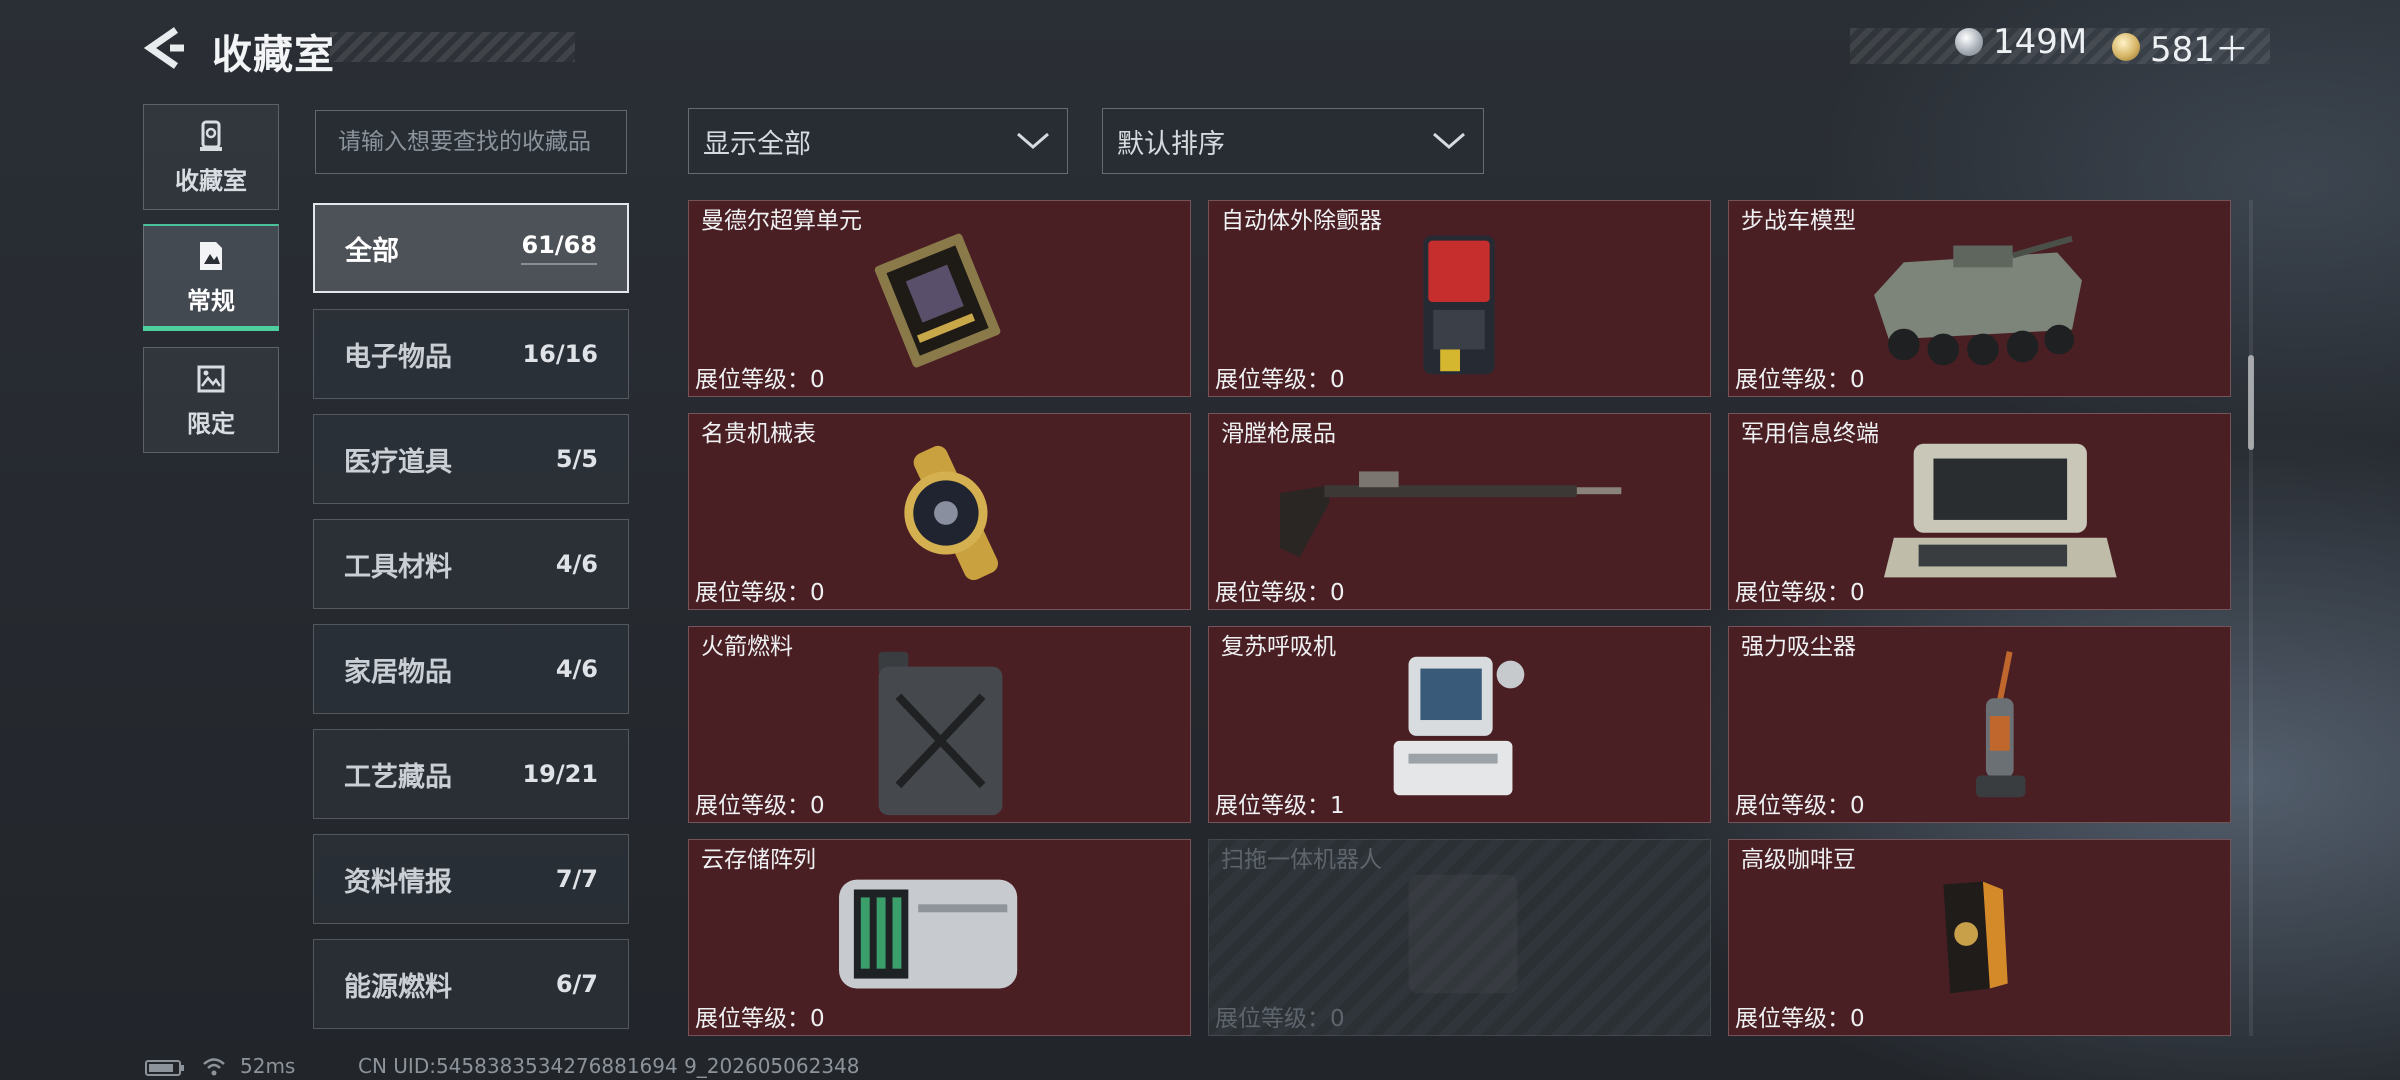  I want to click on limited-icon, so click(211, 378).